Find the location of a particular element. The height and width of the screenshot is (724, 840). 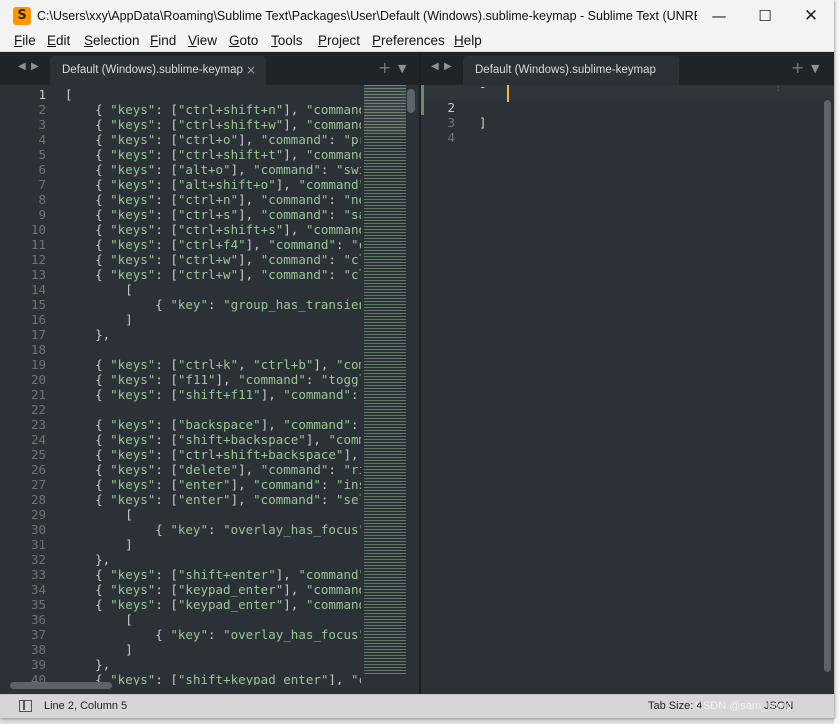

menu-project: Project is located at coordinates (339, 42).